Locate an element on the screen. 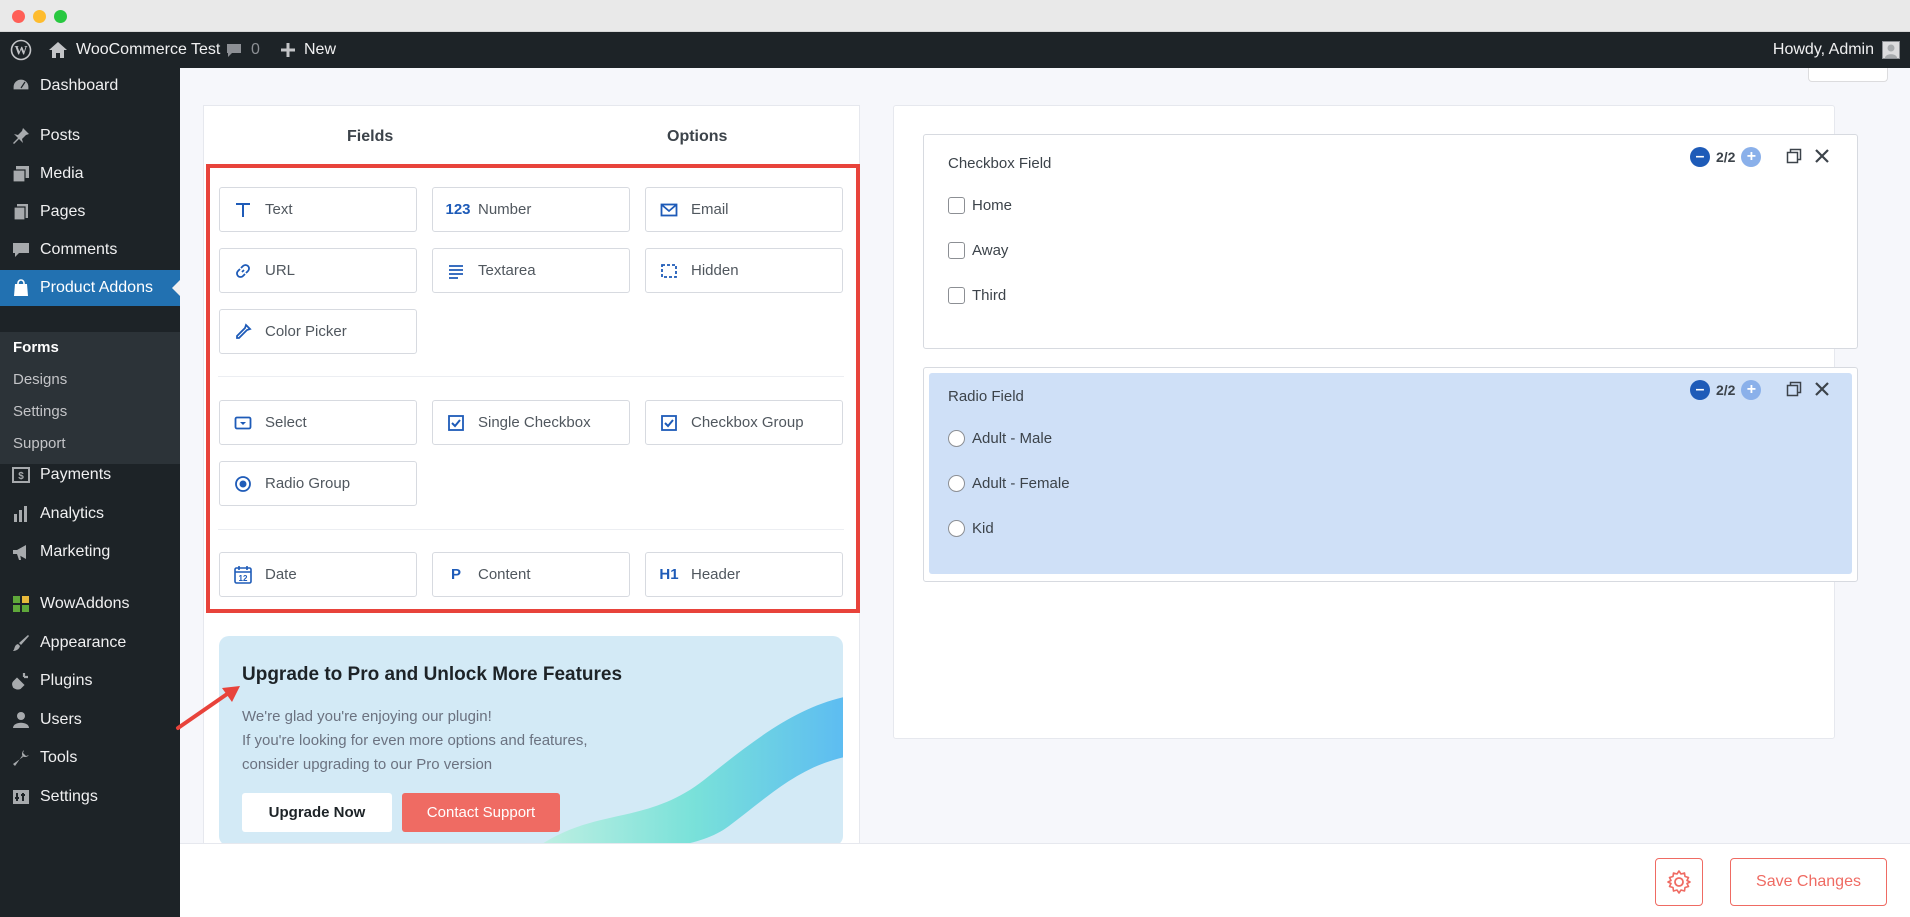 This screenshot has width=1910, height=917. account-menu: Howdy, Admin is located at coordinates (1836, 50).